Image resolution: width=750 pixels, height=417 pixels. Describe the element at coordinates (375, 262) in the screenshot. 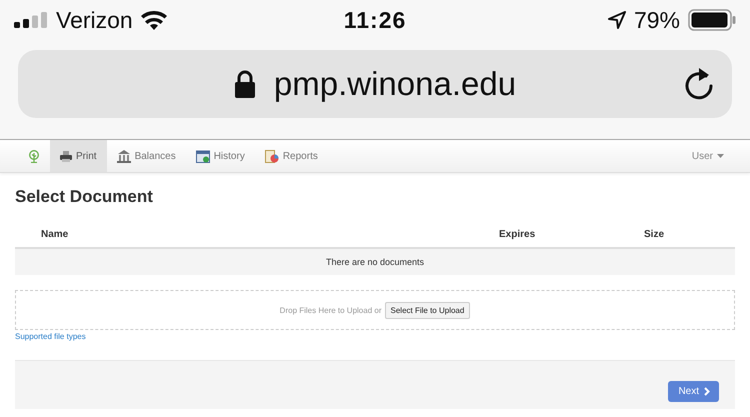

I see `empty-message: There are no documents` at that location.